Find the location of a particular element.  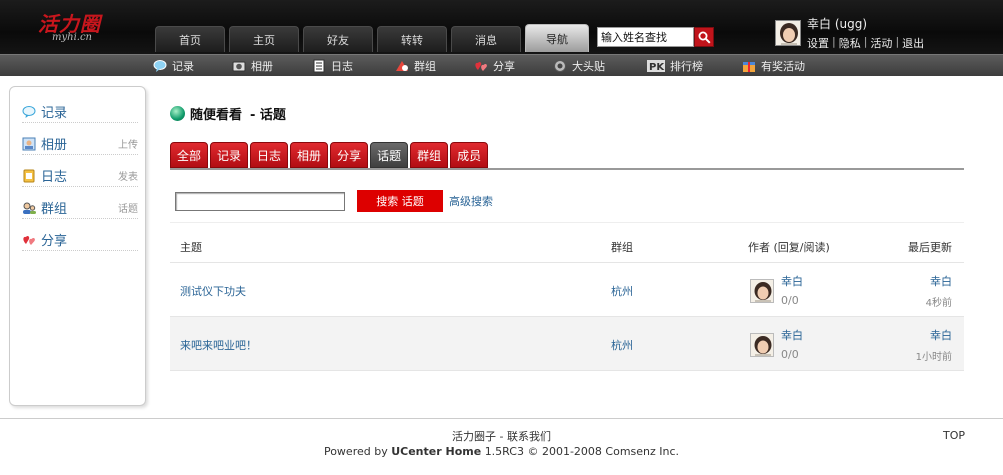

settings-link: 设置 is located at coordinates (818, 43).